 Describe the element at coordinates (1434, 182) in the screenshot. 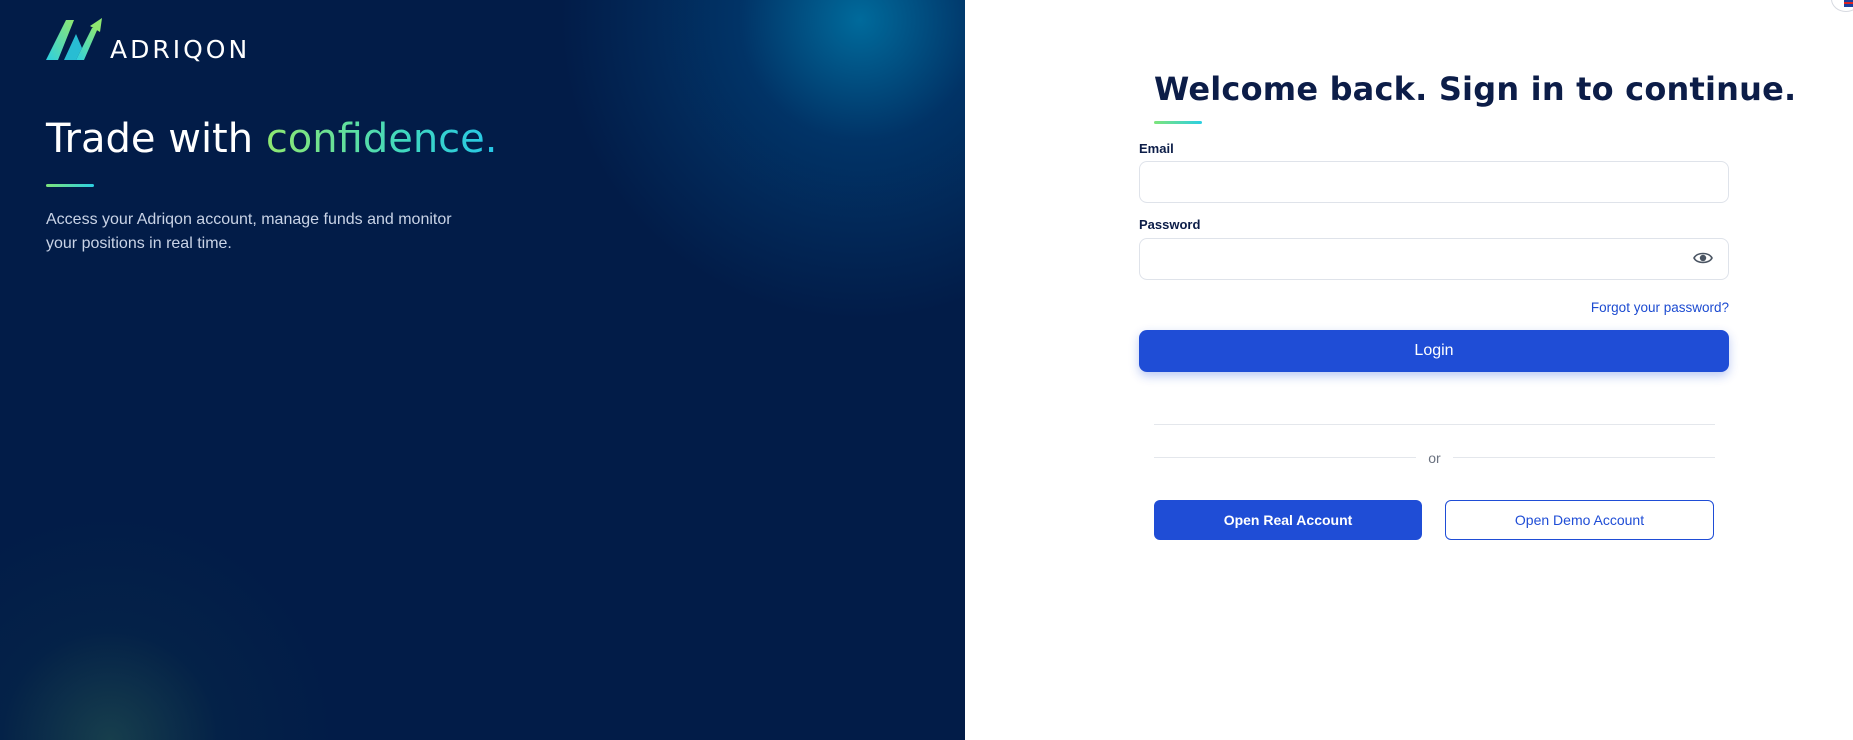

I see `email-field` at that location.